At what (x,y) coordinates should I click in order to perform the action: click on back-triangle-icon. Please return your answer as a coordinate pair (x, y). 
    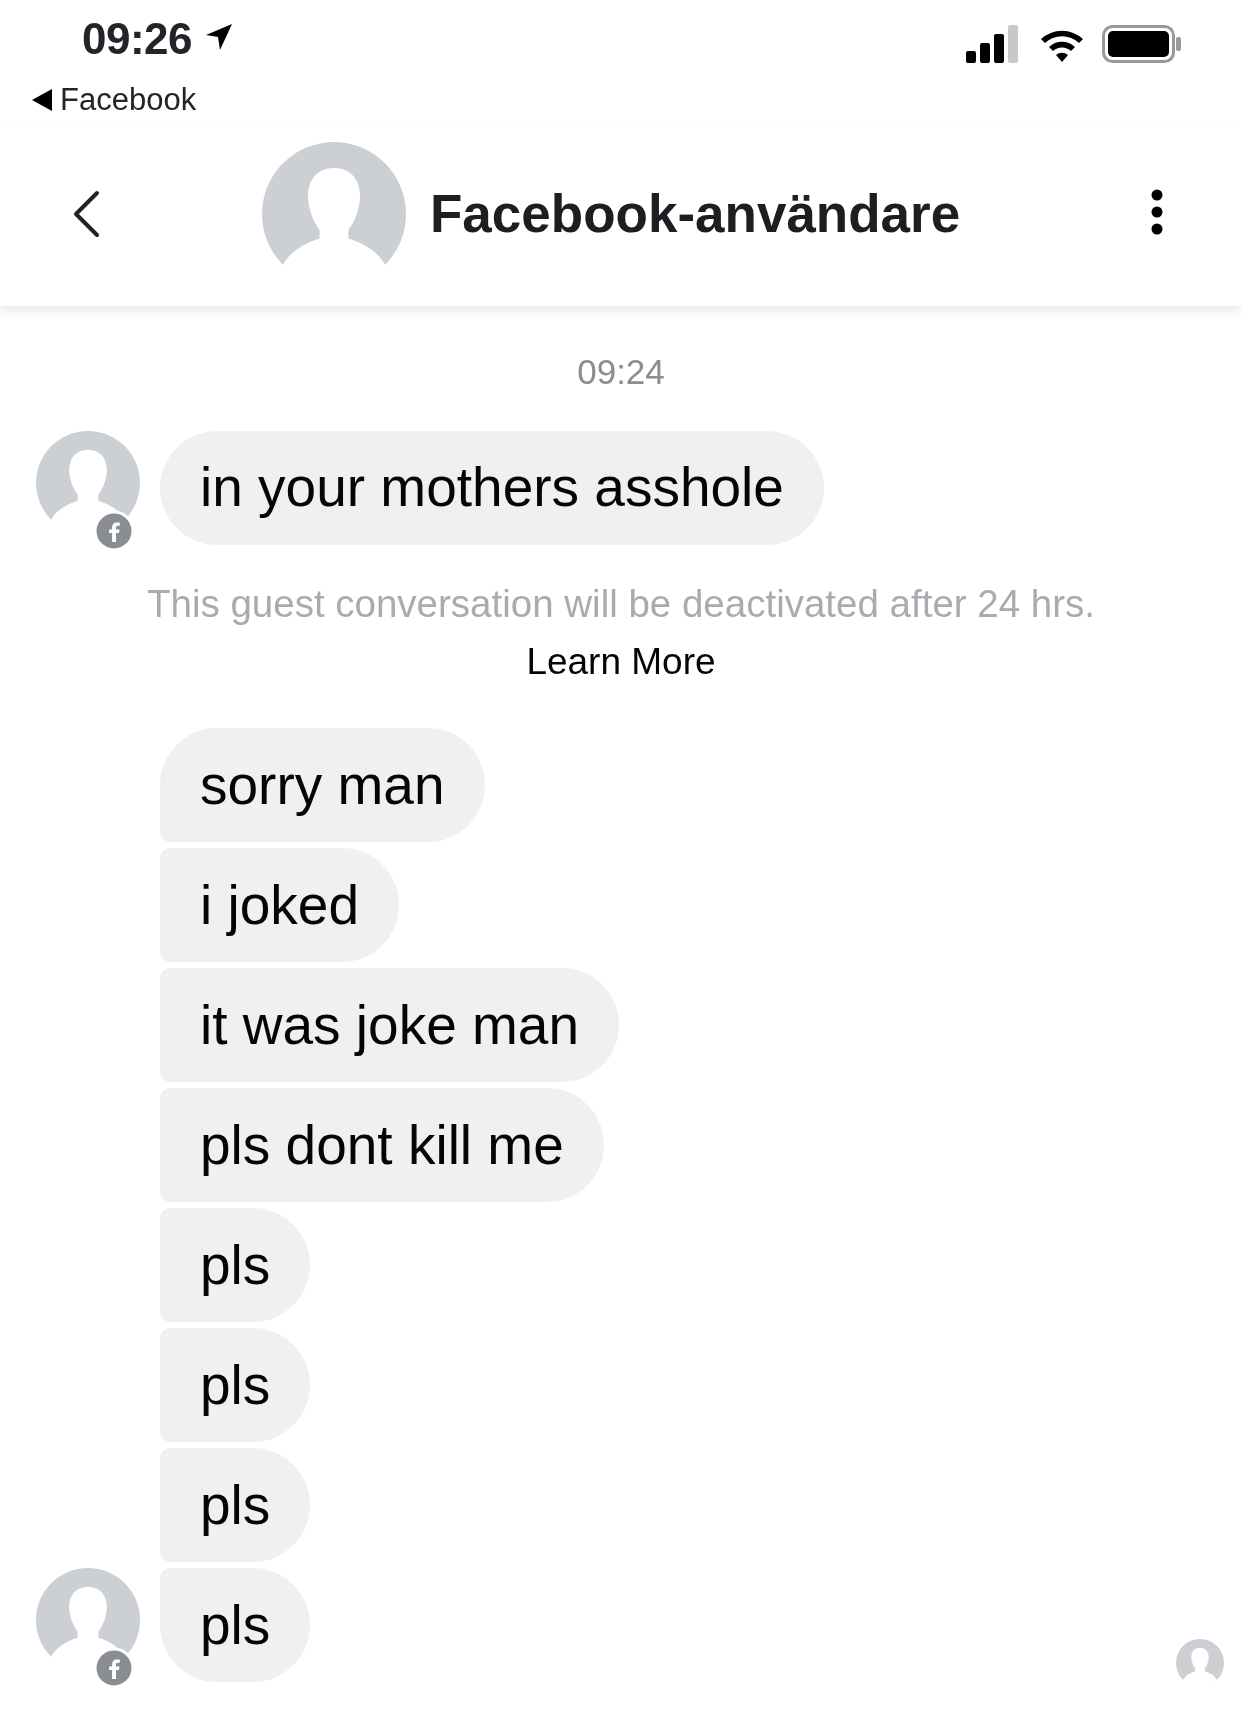
    Looking at the image, I should click on (42, 100).